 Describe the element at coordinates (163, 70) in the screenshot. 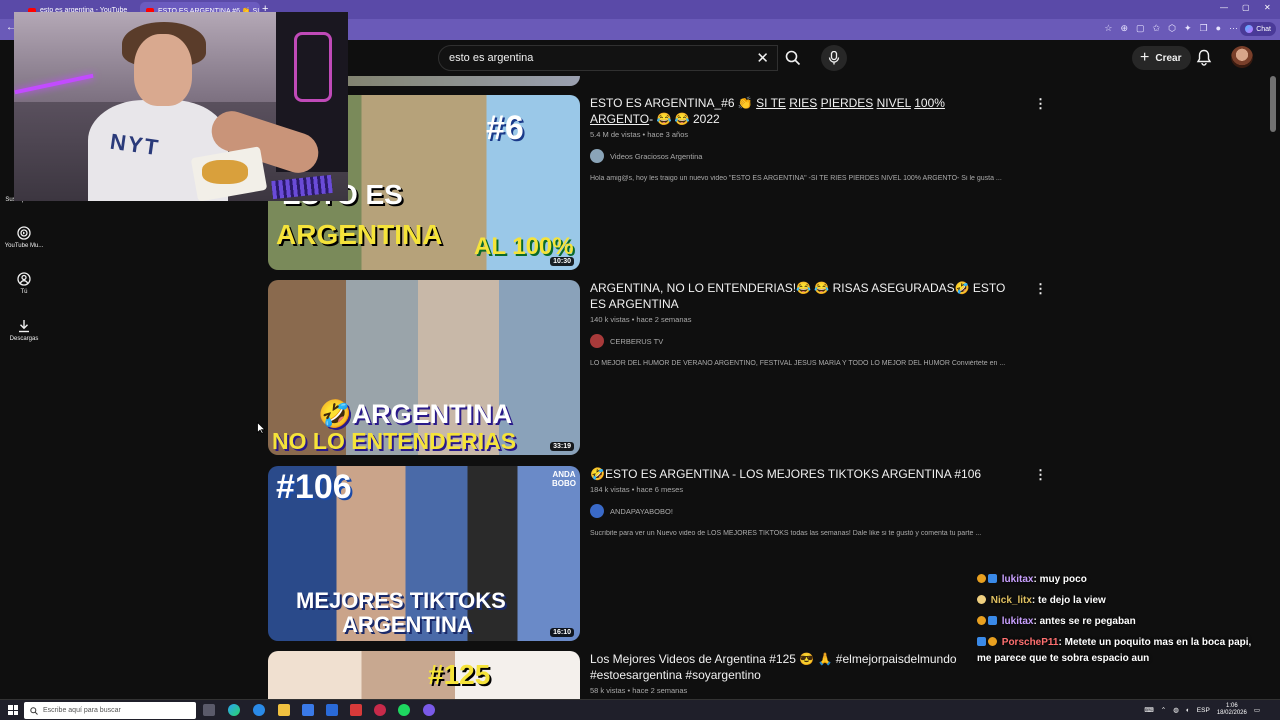

I see `streamer-face` at that location.